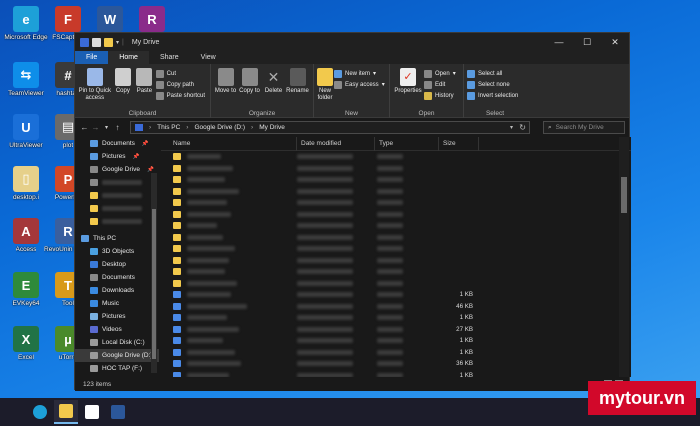 The height and width of the screenshot is (426, 700). What do you see at coordinates (180, 73) in the screenshot?
I see `cut-button: Cut` at bounding box center [180, 73].